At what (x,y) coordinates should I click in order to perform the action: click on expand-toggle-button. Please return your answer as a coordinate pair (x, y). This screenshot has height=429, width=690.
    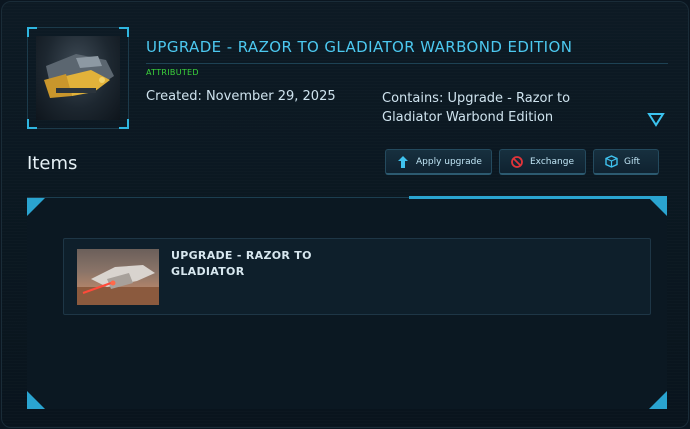
    Looking at the image, I should click on (656, 119).